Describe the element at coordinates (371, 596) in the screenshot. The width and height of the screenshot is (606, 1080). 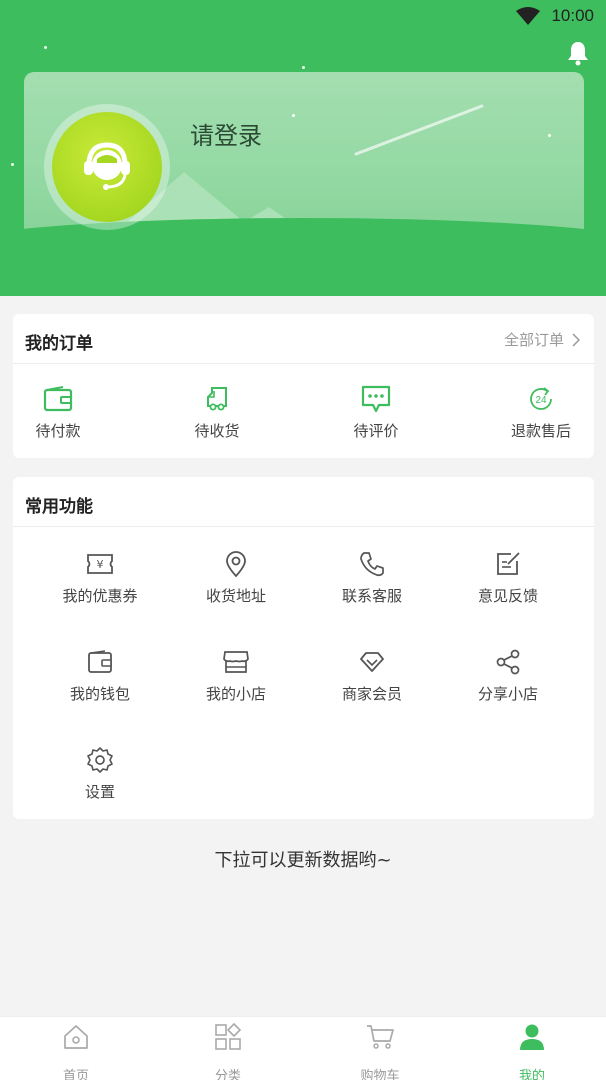
I see `function-label: 联系客服` at that location.